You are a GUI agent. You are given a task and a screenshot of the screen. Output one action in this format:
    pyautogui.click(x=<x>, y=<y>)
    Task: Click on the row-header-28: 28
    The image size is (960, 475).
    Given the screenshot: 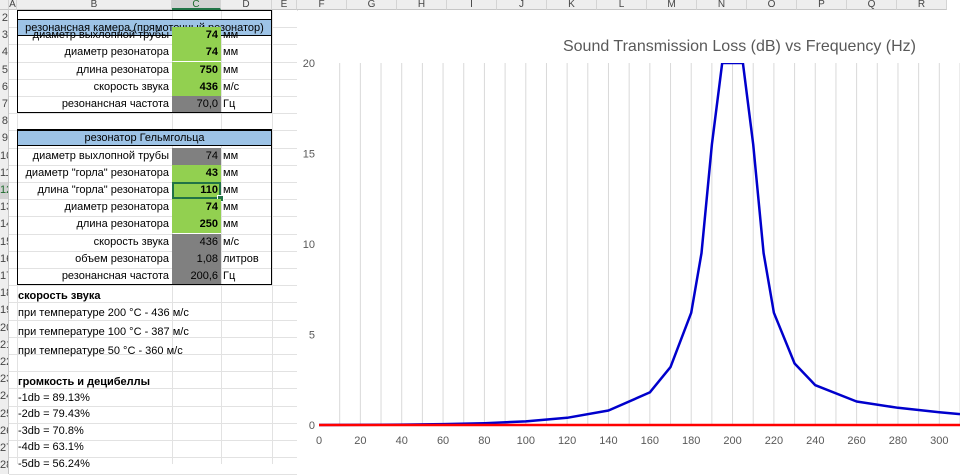 What is the action you would take?
    pyautogui.click(x=4, y=466)
    